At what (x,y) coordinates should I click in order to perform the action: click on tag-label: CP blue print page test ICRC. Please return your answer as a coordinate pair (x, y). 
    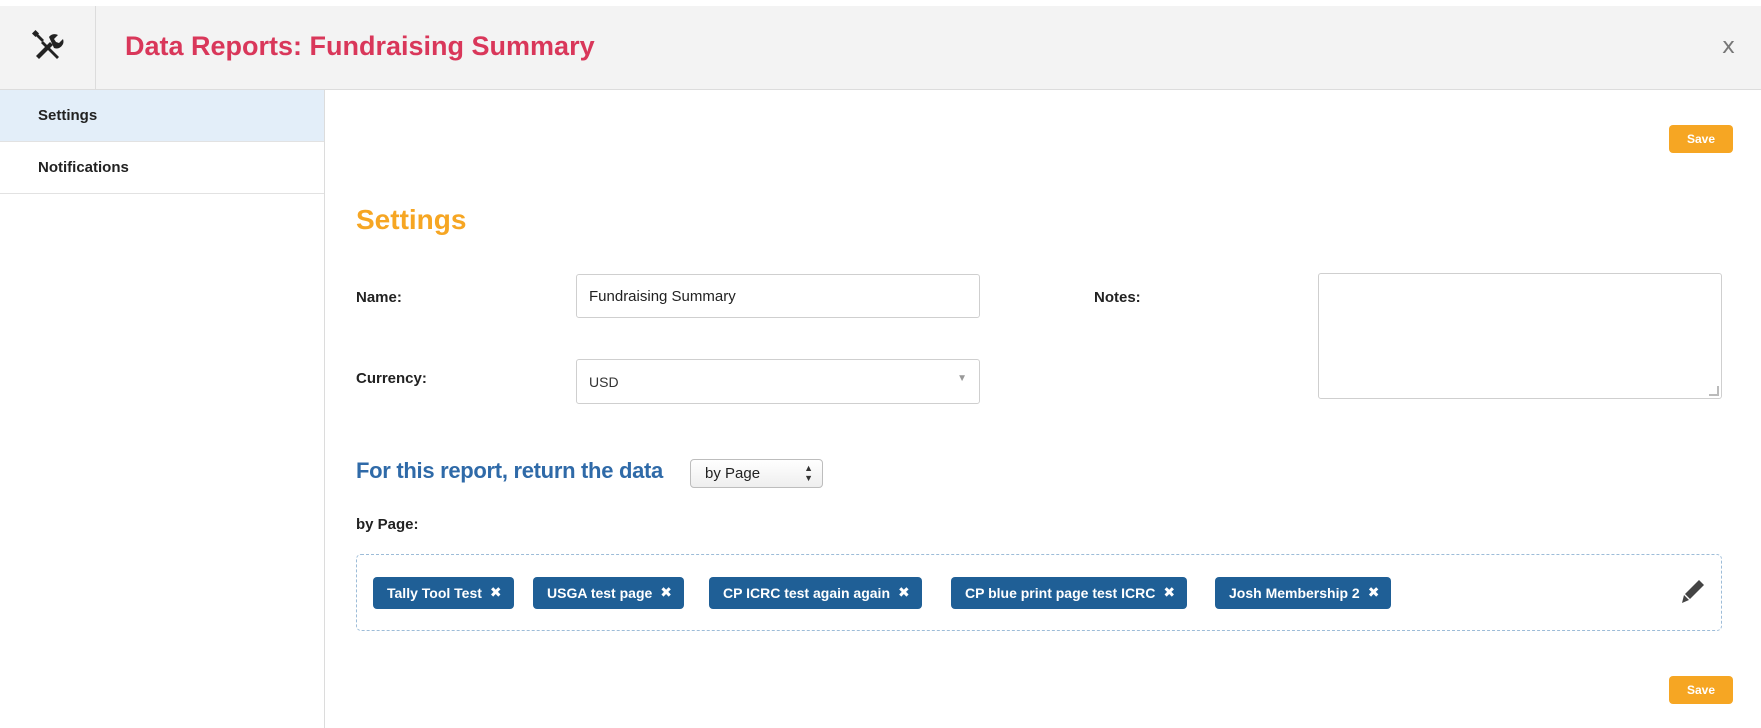
    Looking at the image, I should click on (1060, 593).